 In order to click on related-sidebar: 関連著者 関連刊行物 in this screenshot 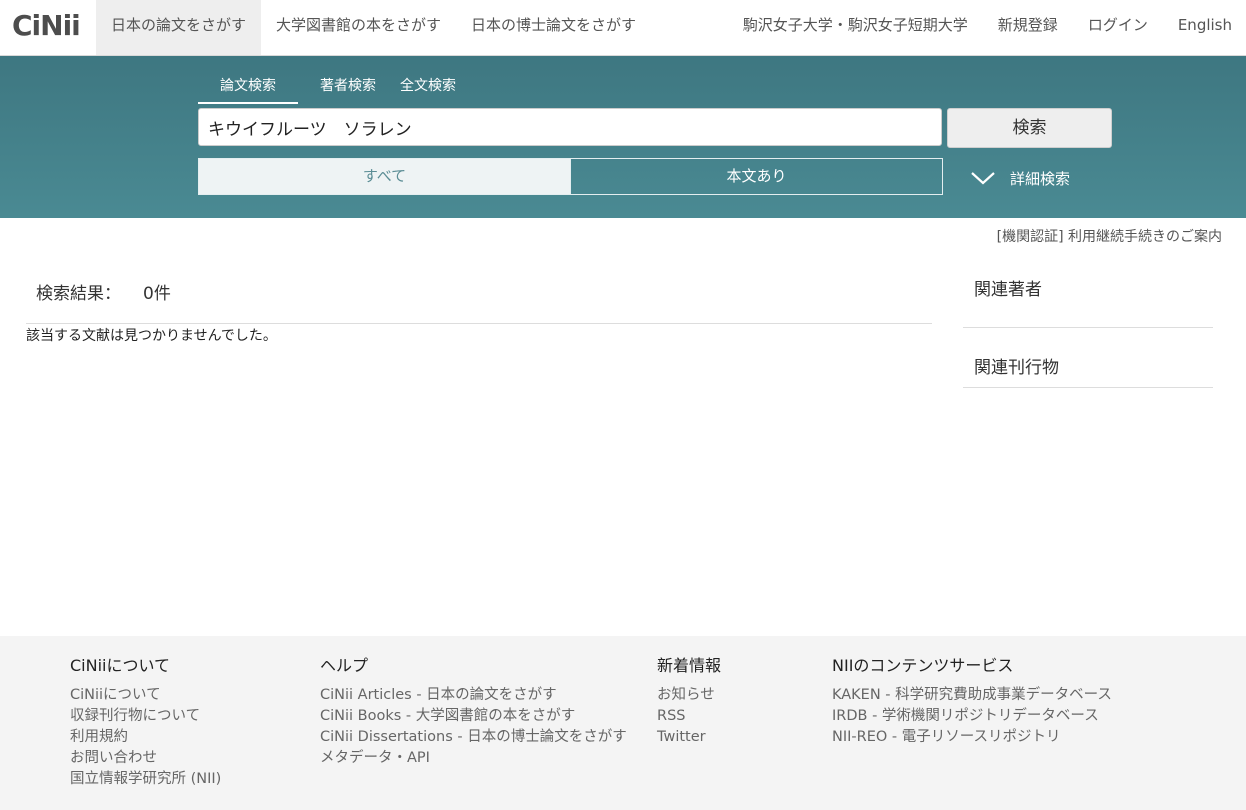, I will do `click(1088, 328)`.